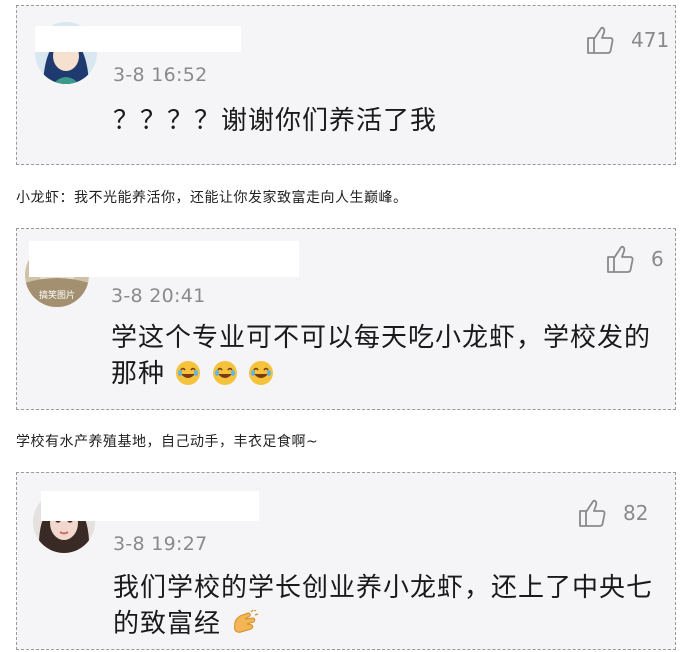 The image size is (692, 652). I want to click on comment-text: ？？？？谢谢你们养活了我, so click(275, 121).